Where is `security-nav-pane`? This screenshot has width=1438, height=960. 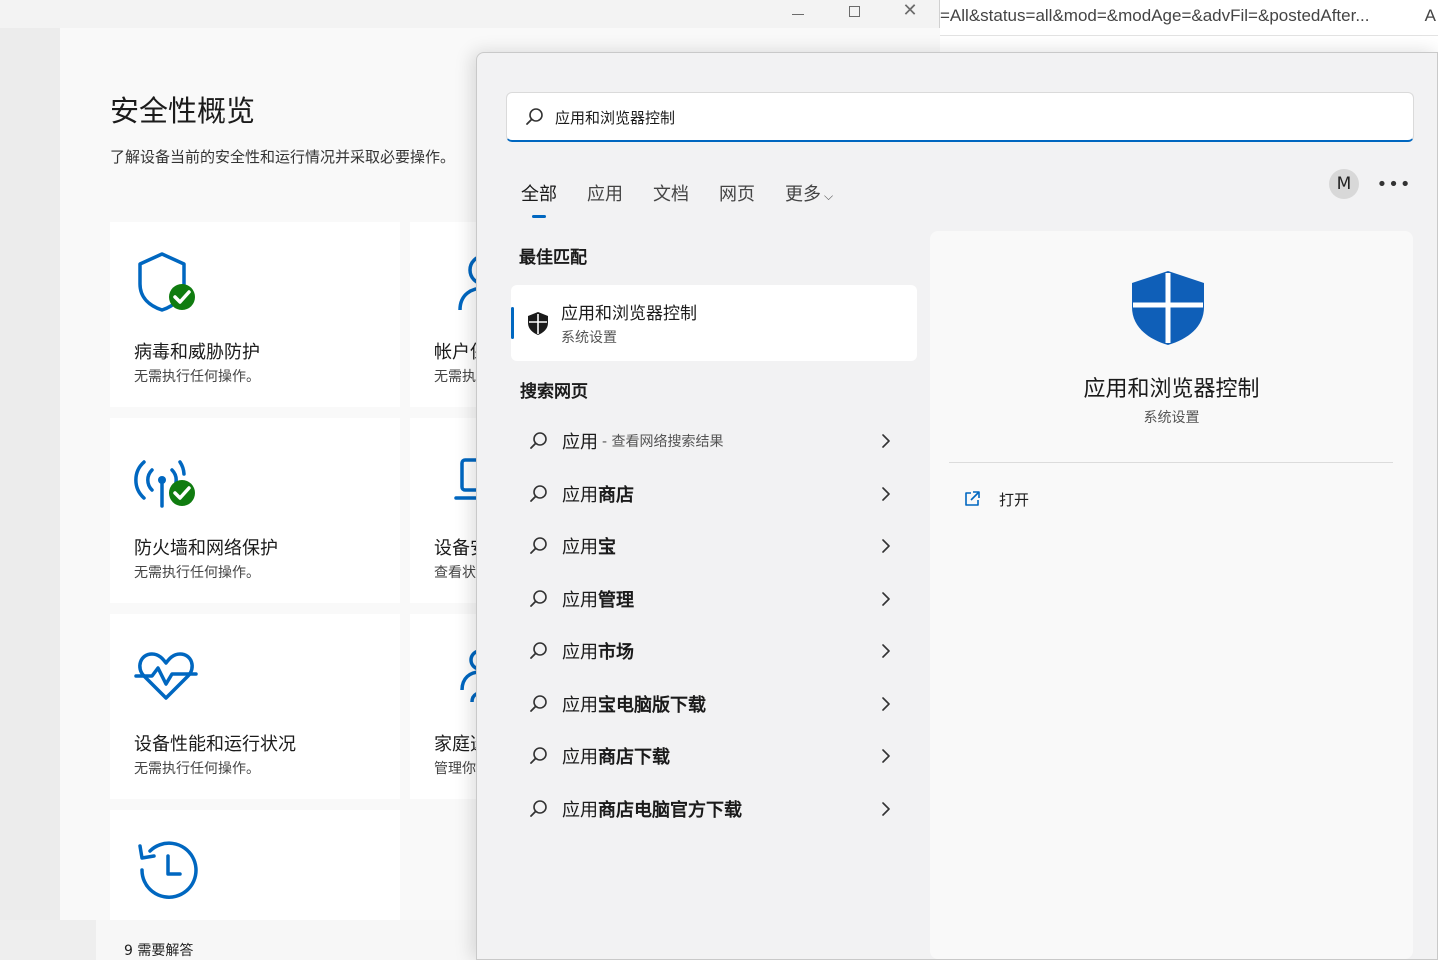
security-nav-pane is located at coordinates (30, 474).